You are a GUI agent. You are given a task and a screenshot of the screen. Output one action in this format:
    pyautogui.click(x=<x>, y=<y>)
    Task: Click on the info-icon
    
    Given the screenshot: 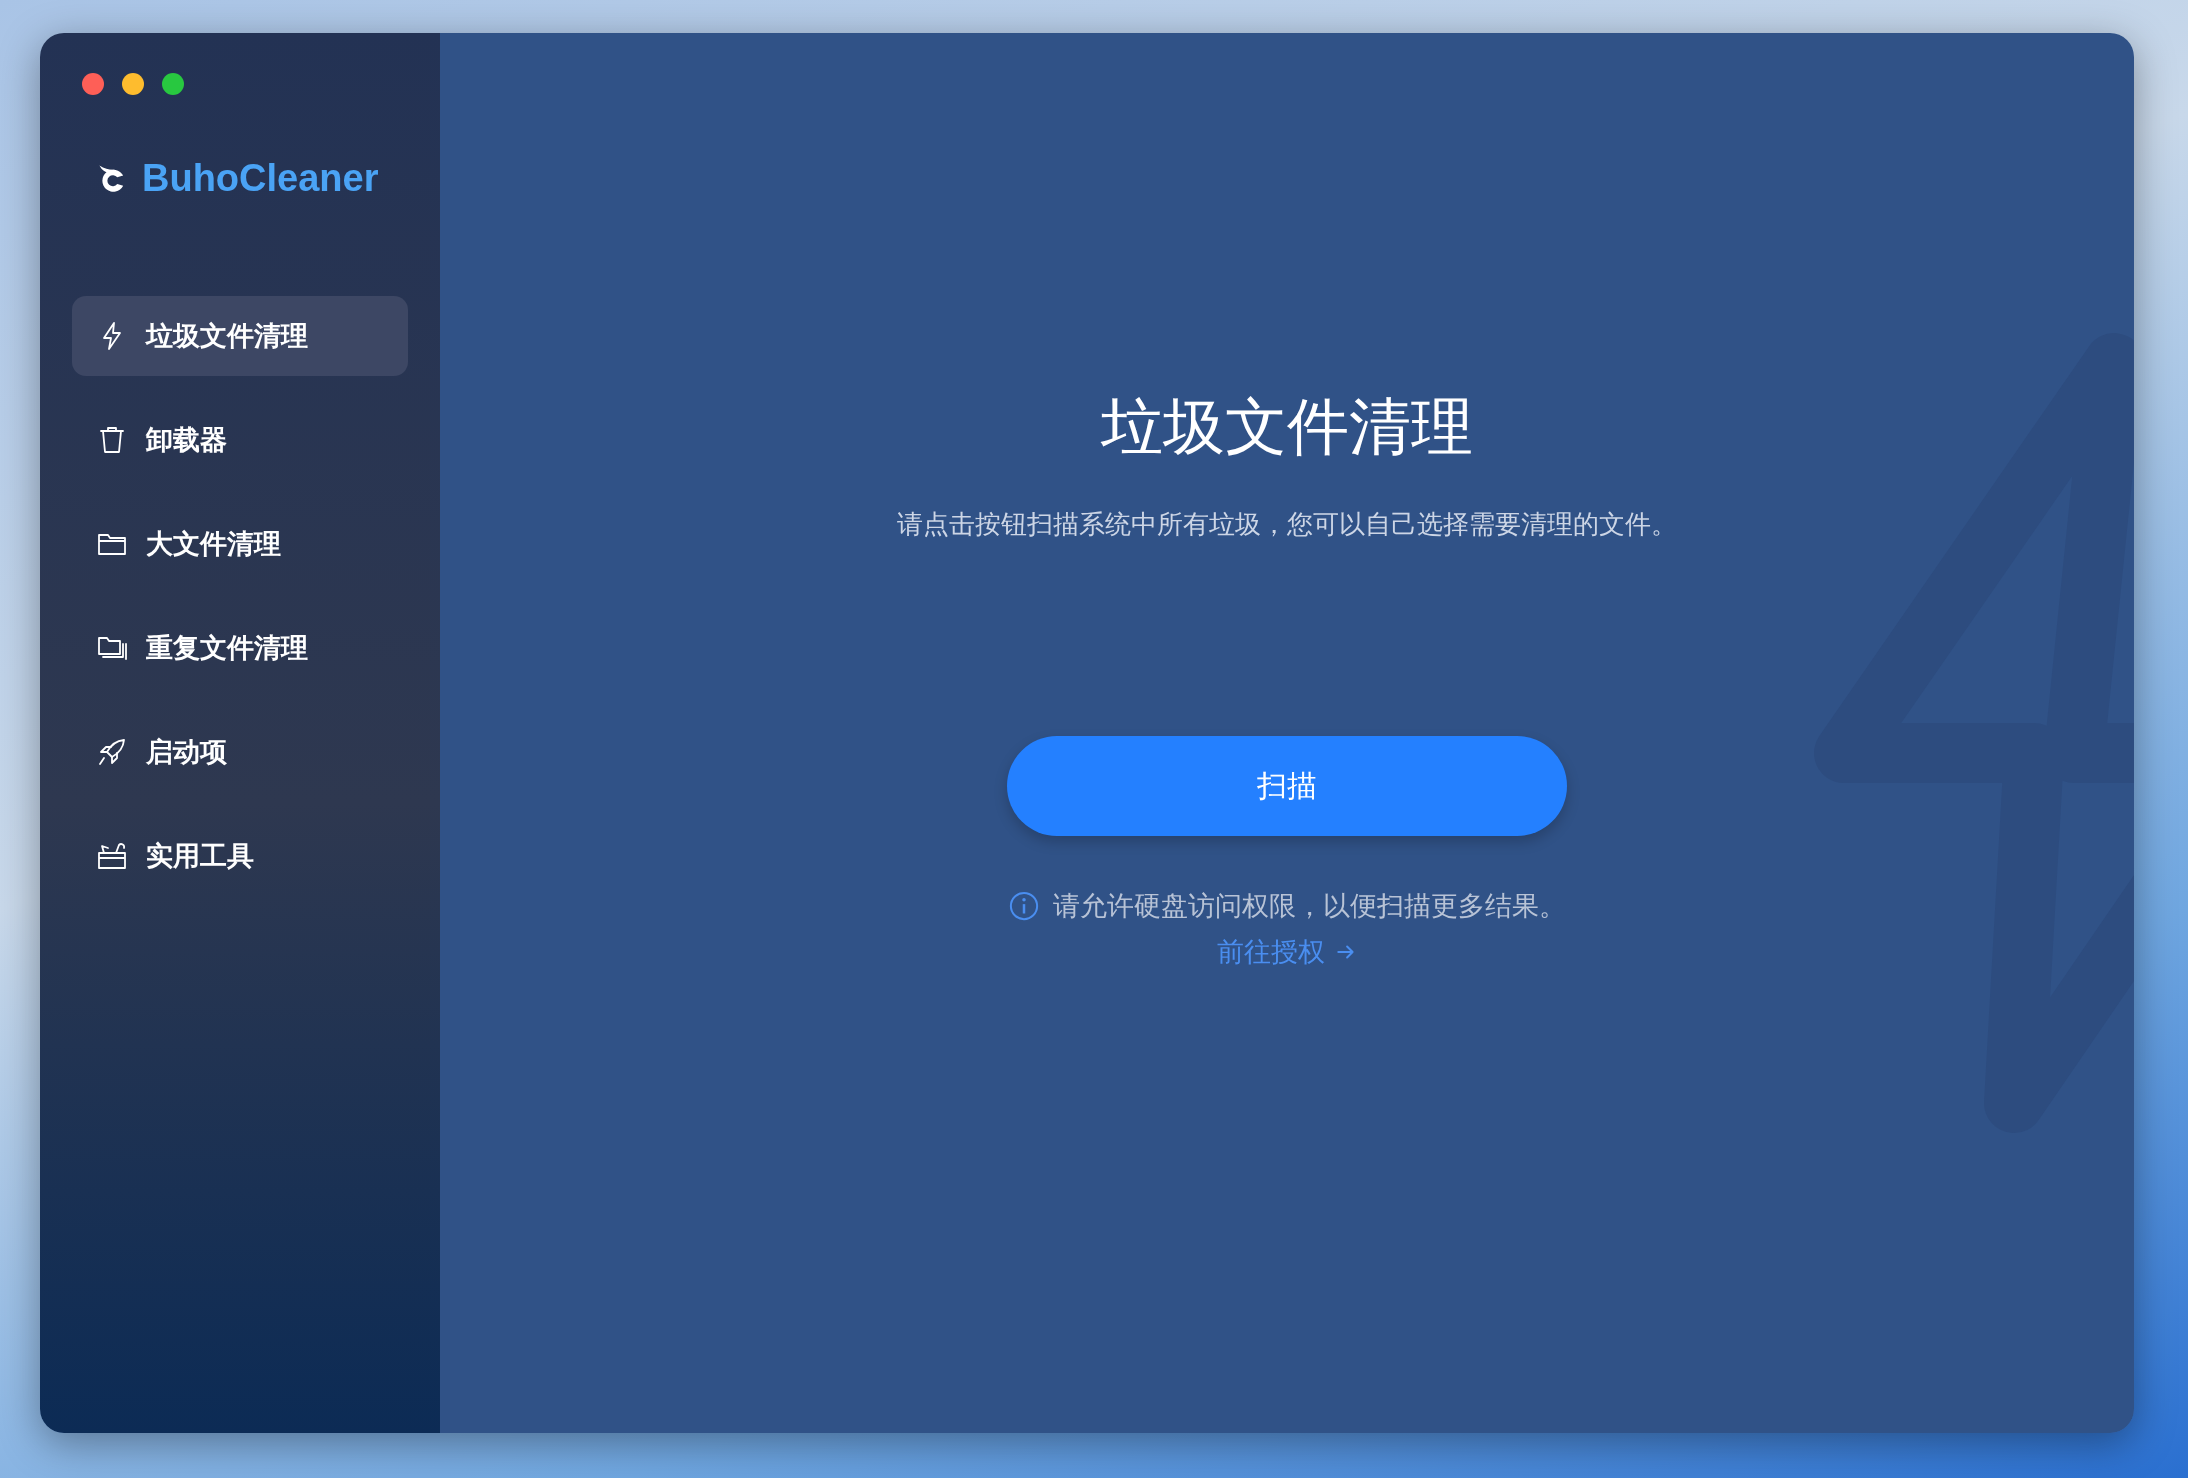 What is the action you would take?
    pyautogui.click(x=1023, y=906)
    